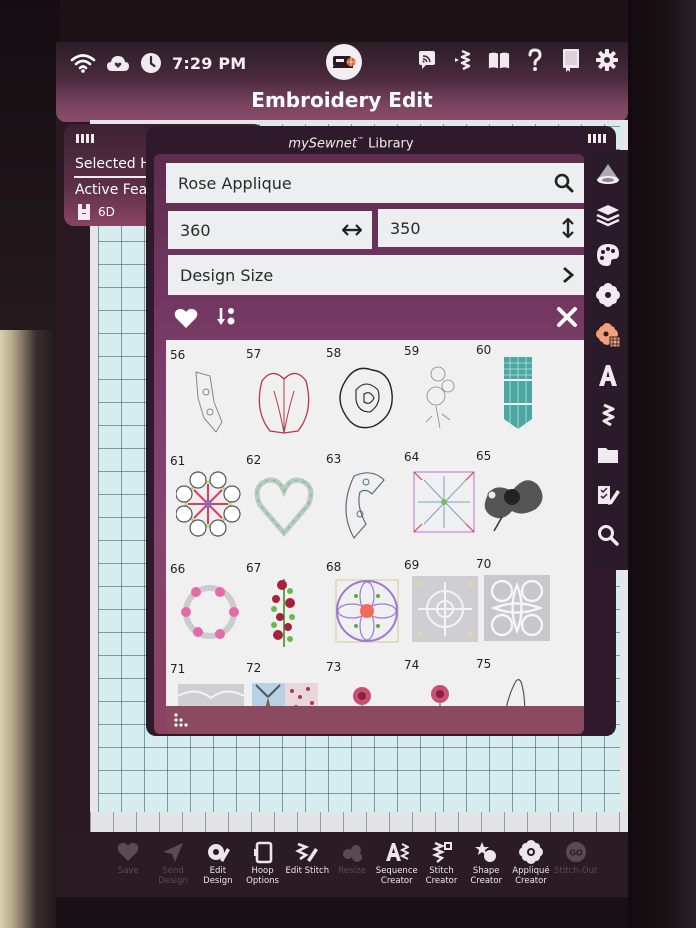 Image resolution: width=696 pixels, height=928 pixels. I want to click on design-number: 57, so click(254, 353).